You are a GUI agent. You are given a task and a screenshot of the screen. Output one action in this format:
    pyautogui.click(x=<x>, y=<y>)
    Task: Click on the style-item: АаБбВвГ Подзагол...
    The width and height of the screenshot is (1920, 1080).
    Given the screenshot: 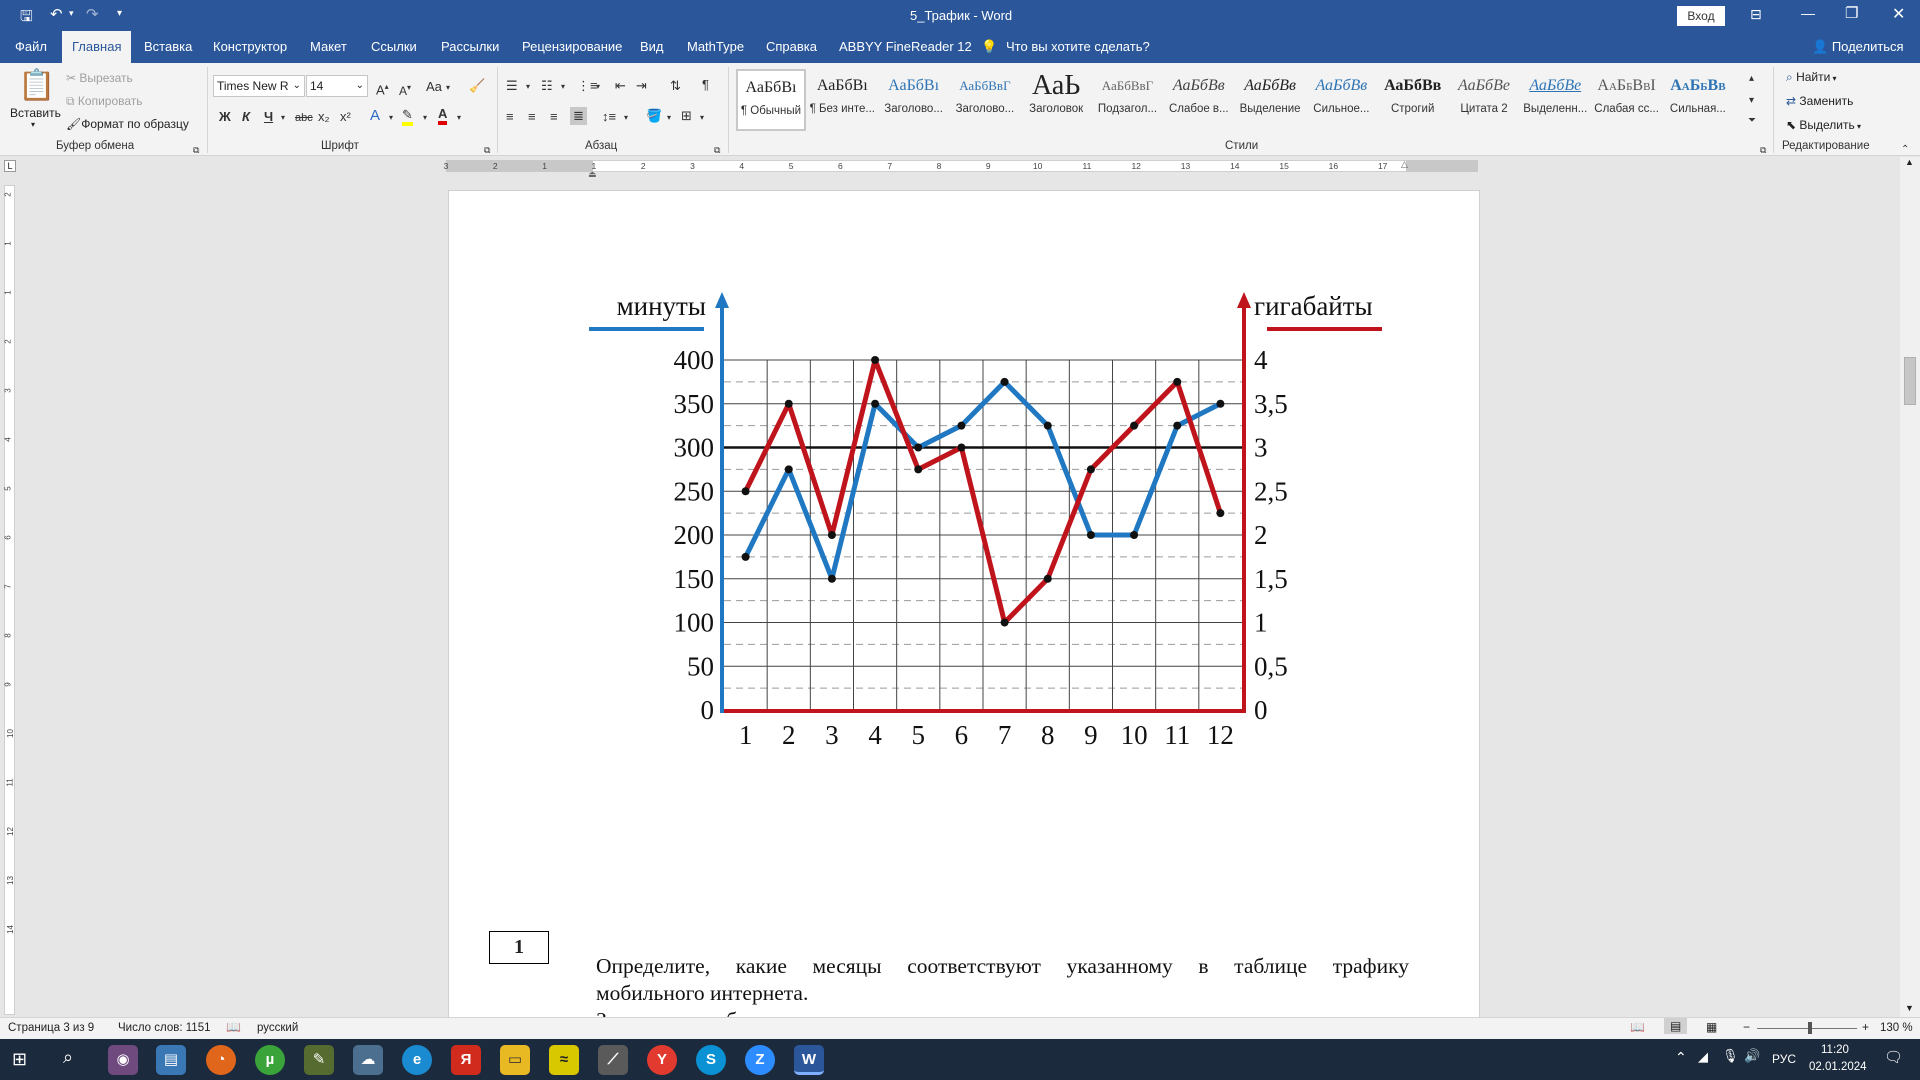 What is the action you would take?
    pyautogui.click(x=1128, y=100)
    